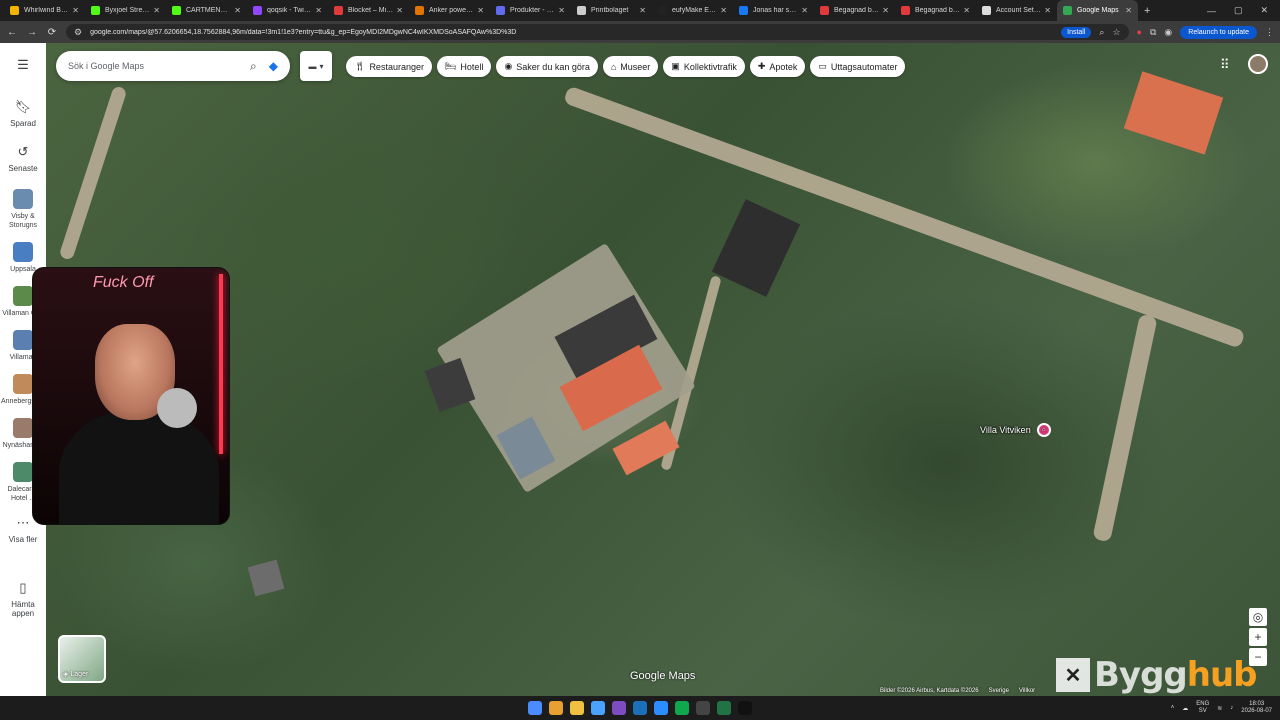  What do you see at coordinates (1185, 708) in the screenshot?
I see `cloud-icon: ☁` at bounding box center [1185, 708].